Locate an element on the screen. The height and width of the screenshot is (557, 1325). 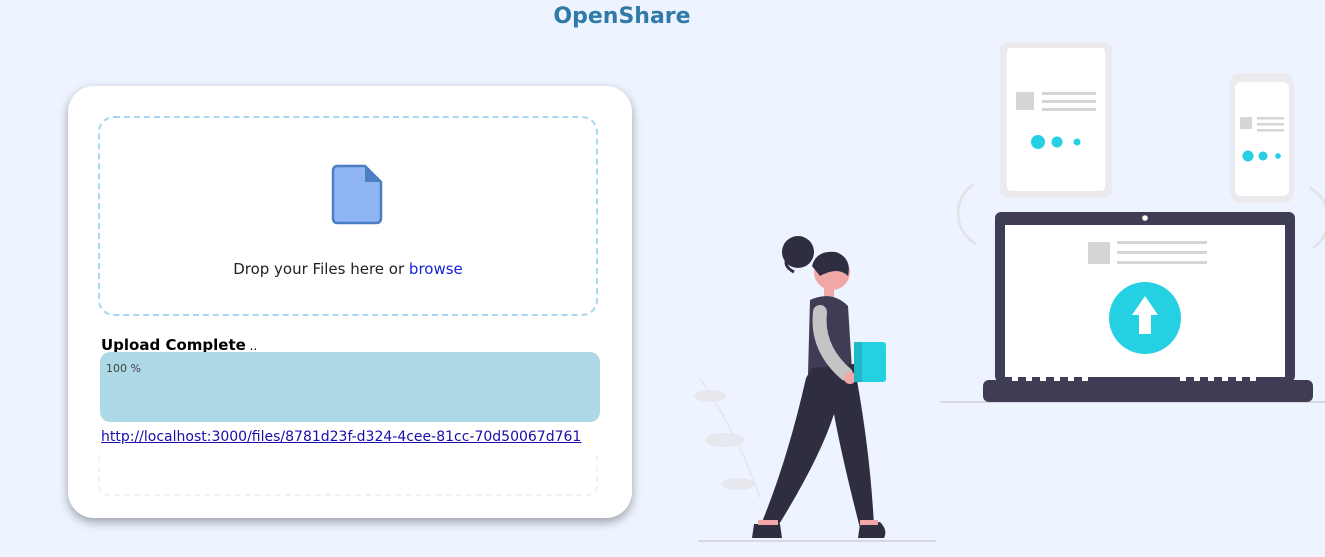
drop-instructions: Drop your Files here or browse is located at coordinates (348, 269).